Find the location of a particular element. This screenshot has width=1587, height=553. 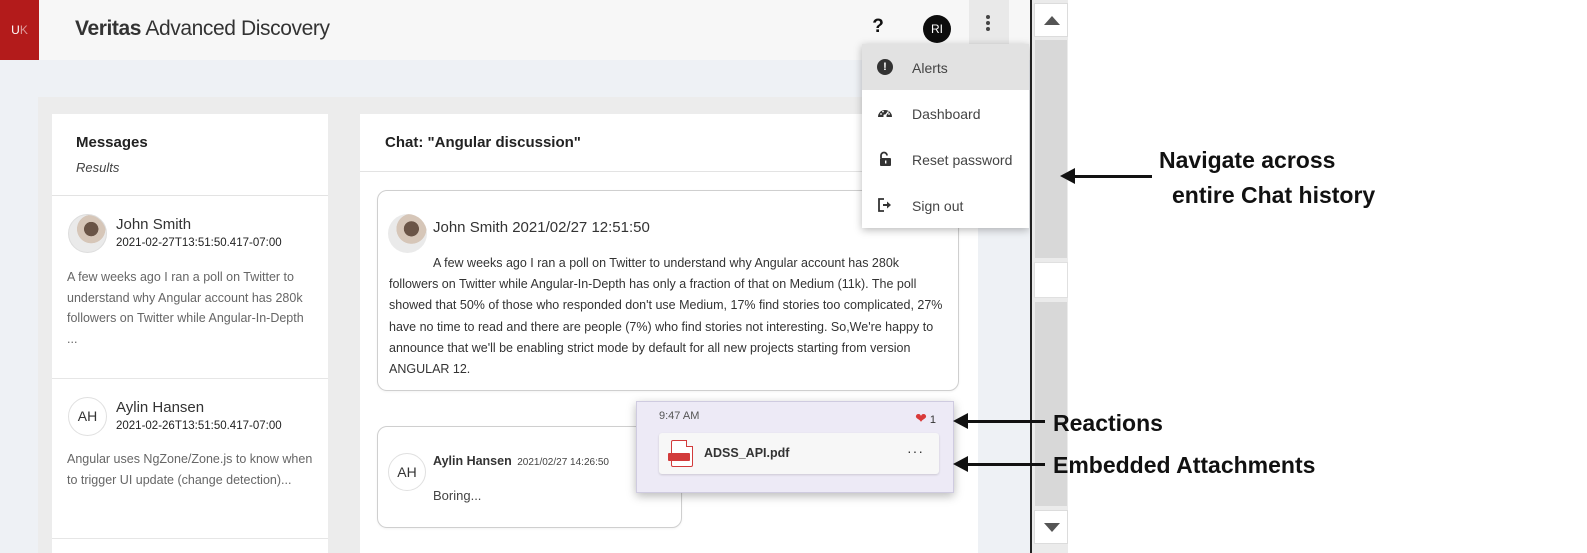

app-title-brand: Veritas is located at coordinates (108, 28).